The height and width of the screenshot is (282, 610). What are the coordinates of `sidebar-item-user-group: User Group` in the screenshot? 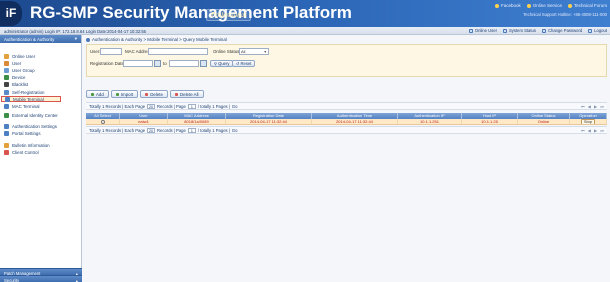 It's located at (19, 70).